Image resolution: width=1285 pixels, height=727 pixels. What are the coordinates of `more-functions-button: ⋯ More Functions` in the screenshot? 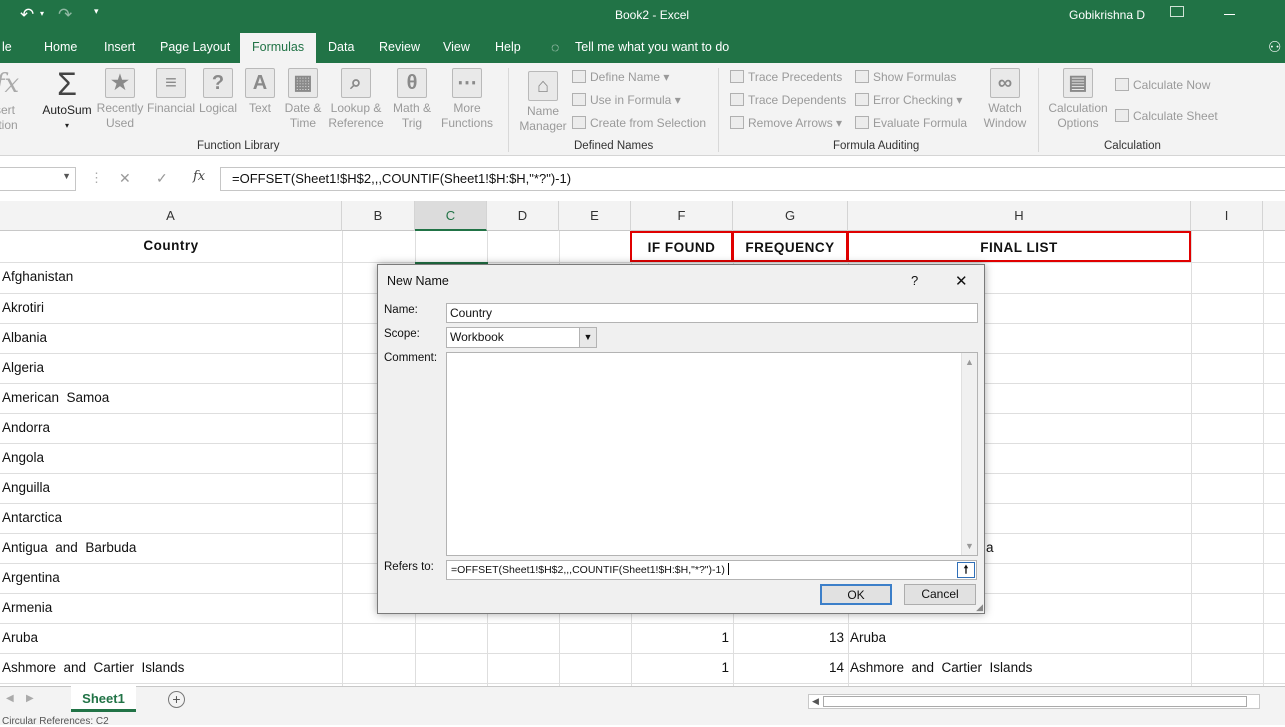 It's located at (467, 99).